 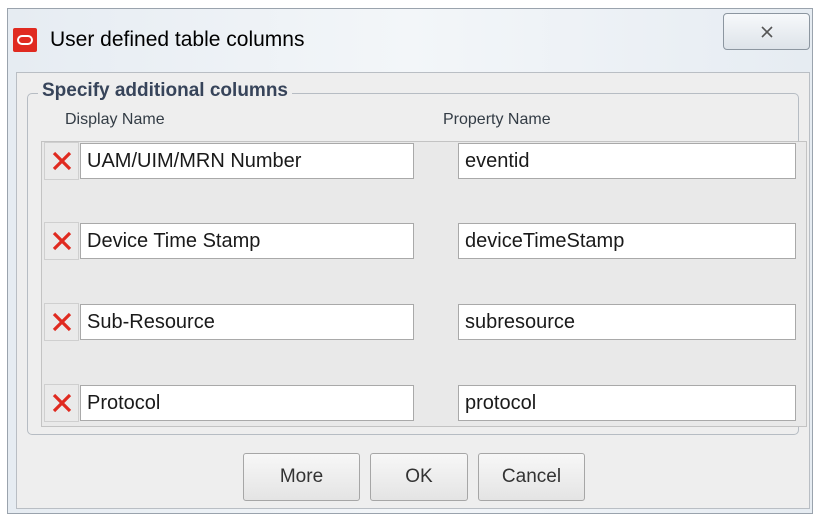 I want to click on oracle-icon, so click(x=25, y=40).